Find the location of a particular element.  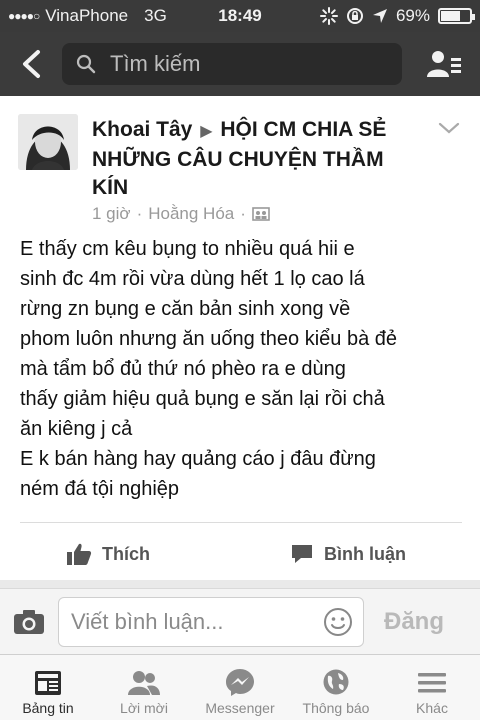

tab-more: Khác is located at coordinates (432, 687).